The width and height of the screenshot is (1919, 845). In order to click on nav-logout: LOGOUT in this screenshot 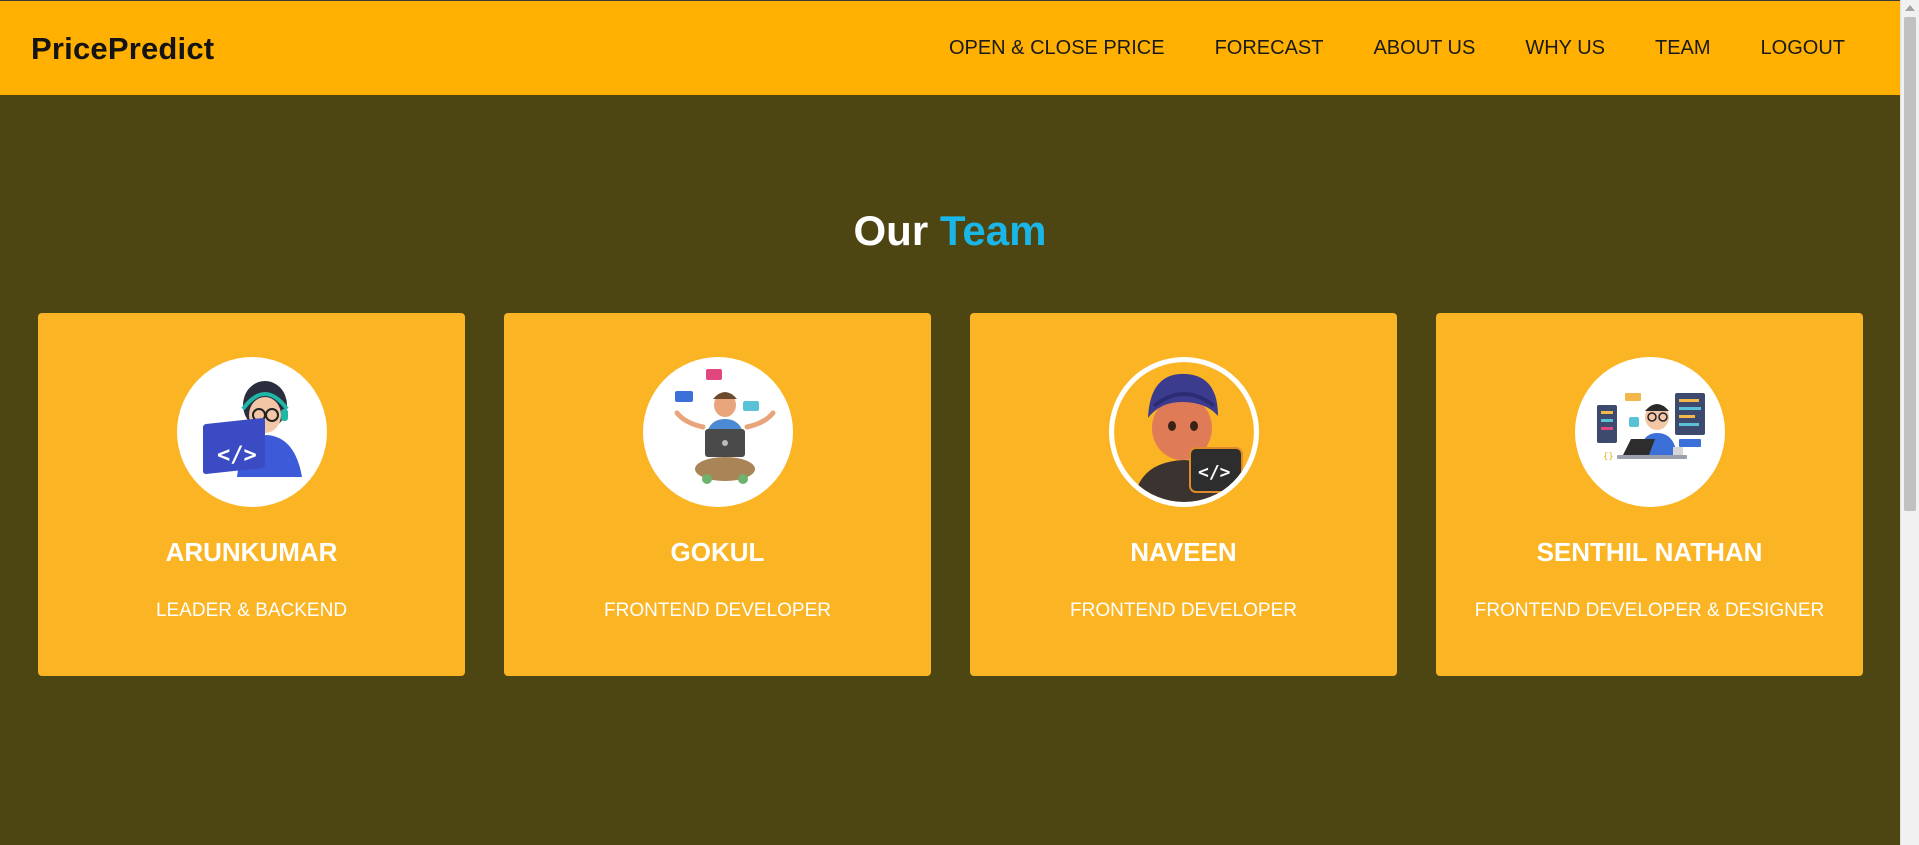, I will do `click(1803, 48)`.